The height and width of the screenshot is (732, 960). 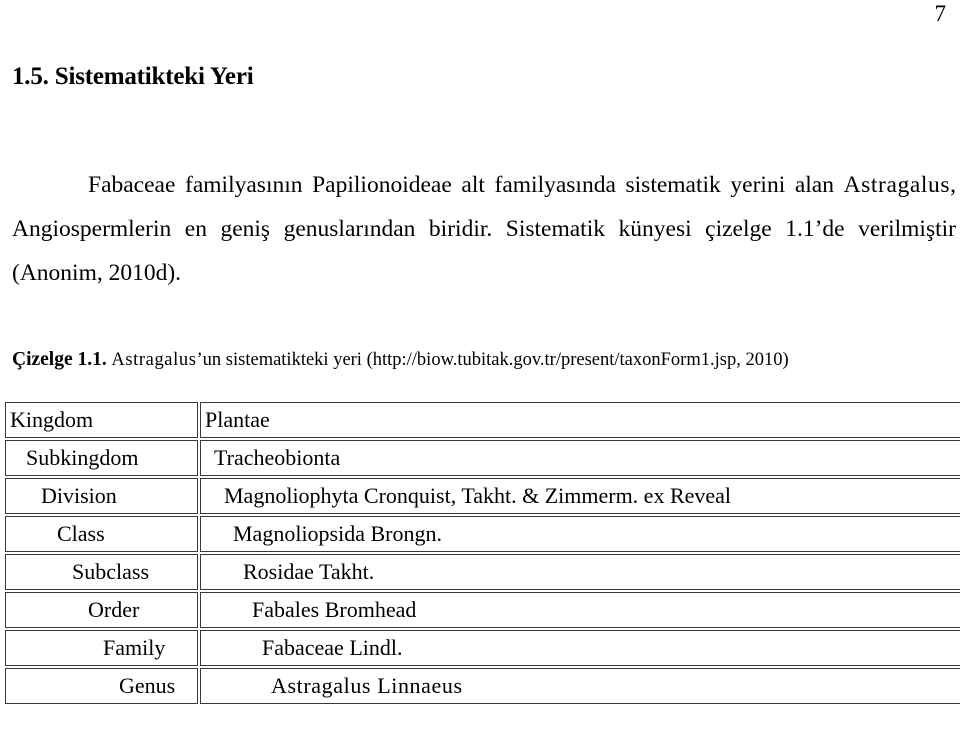 What do you see at coordinates (114, 609) in the screenshot?
I see `taxonomy-rank-label: Order` at bounding box center [114, 609].